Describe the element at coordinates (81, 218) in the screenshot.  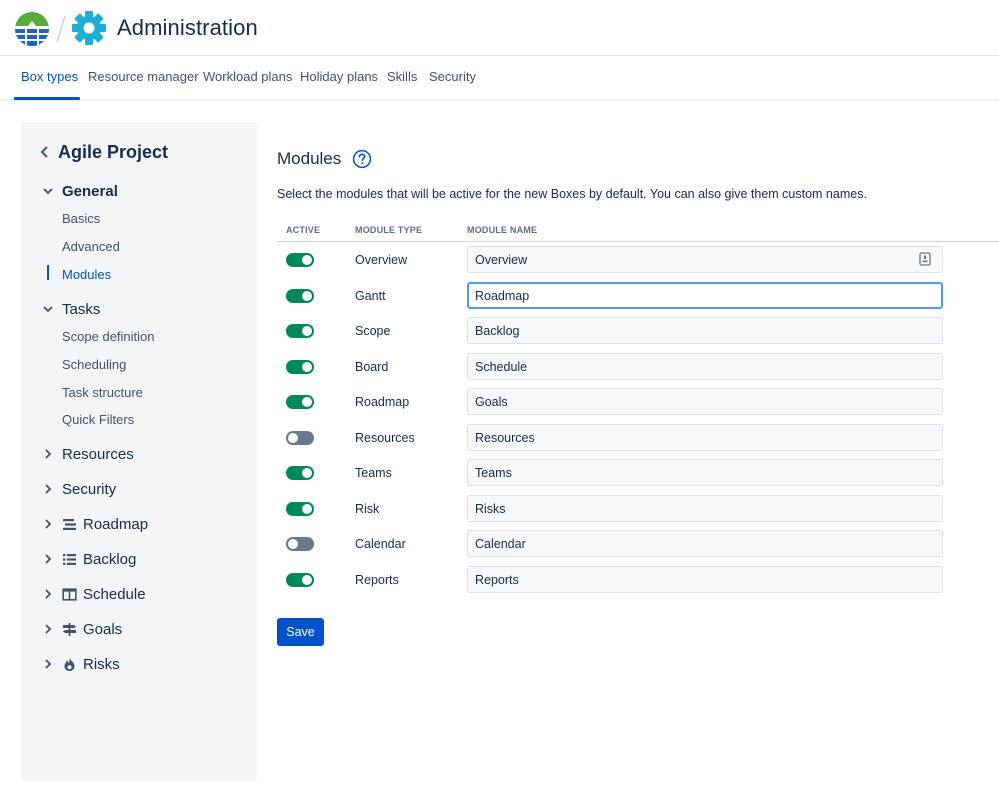
I see `sidebar-item-basics: Basics` at that location.